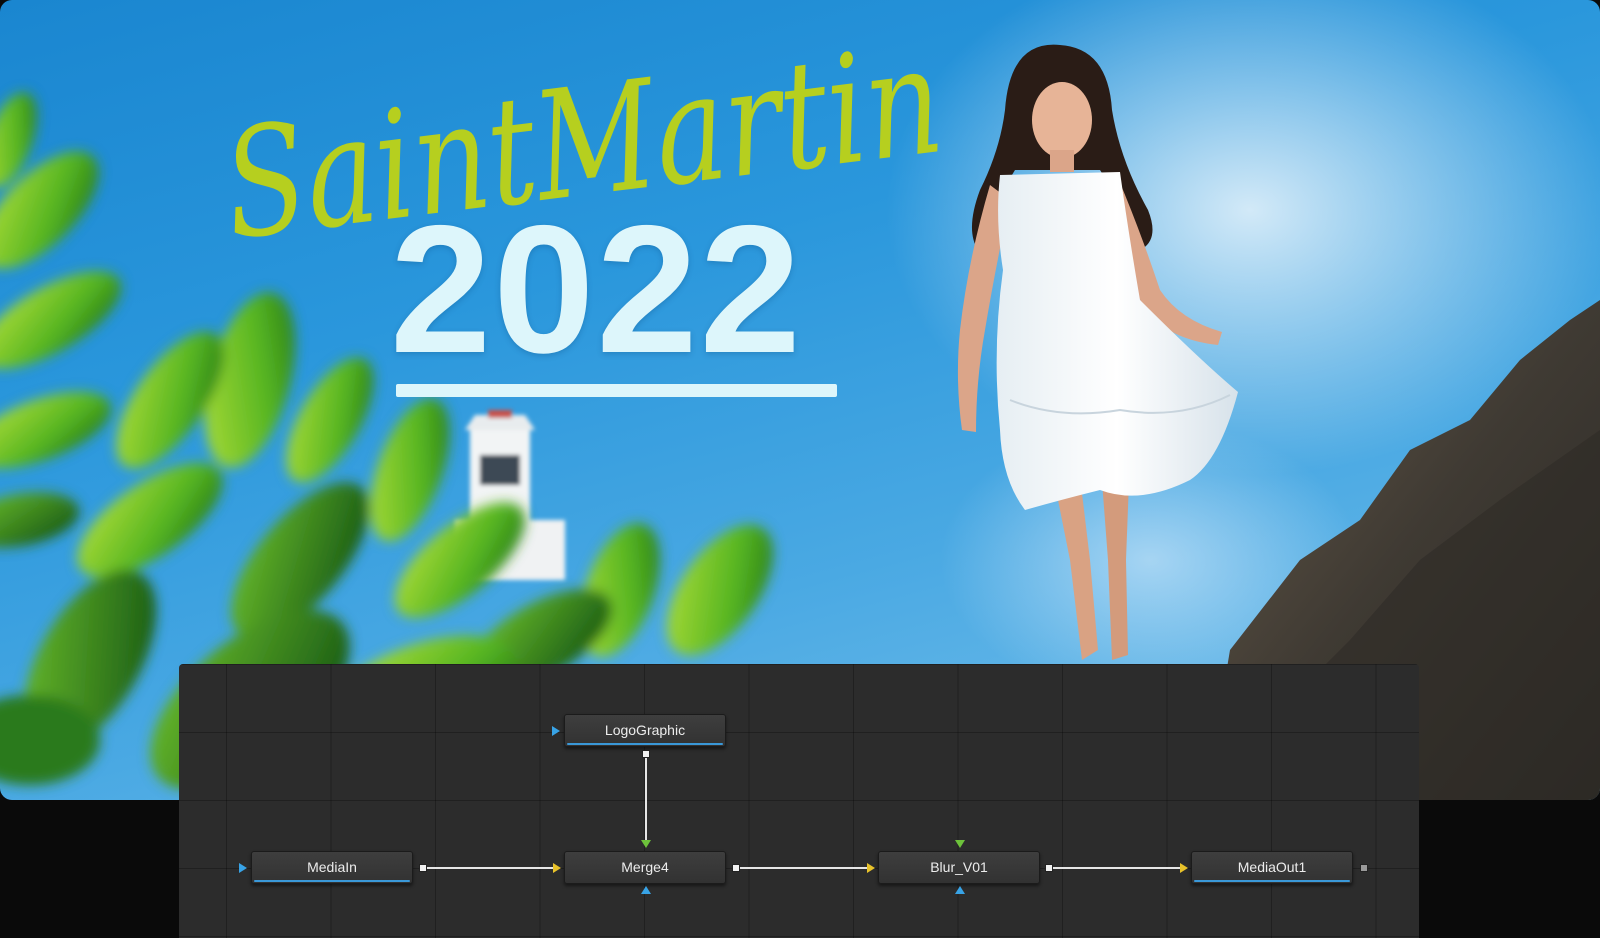 Image resolution: width=1600 pixels, height=938 pixels. I want to click on title-year: 2022, so click(596, 289).